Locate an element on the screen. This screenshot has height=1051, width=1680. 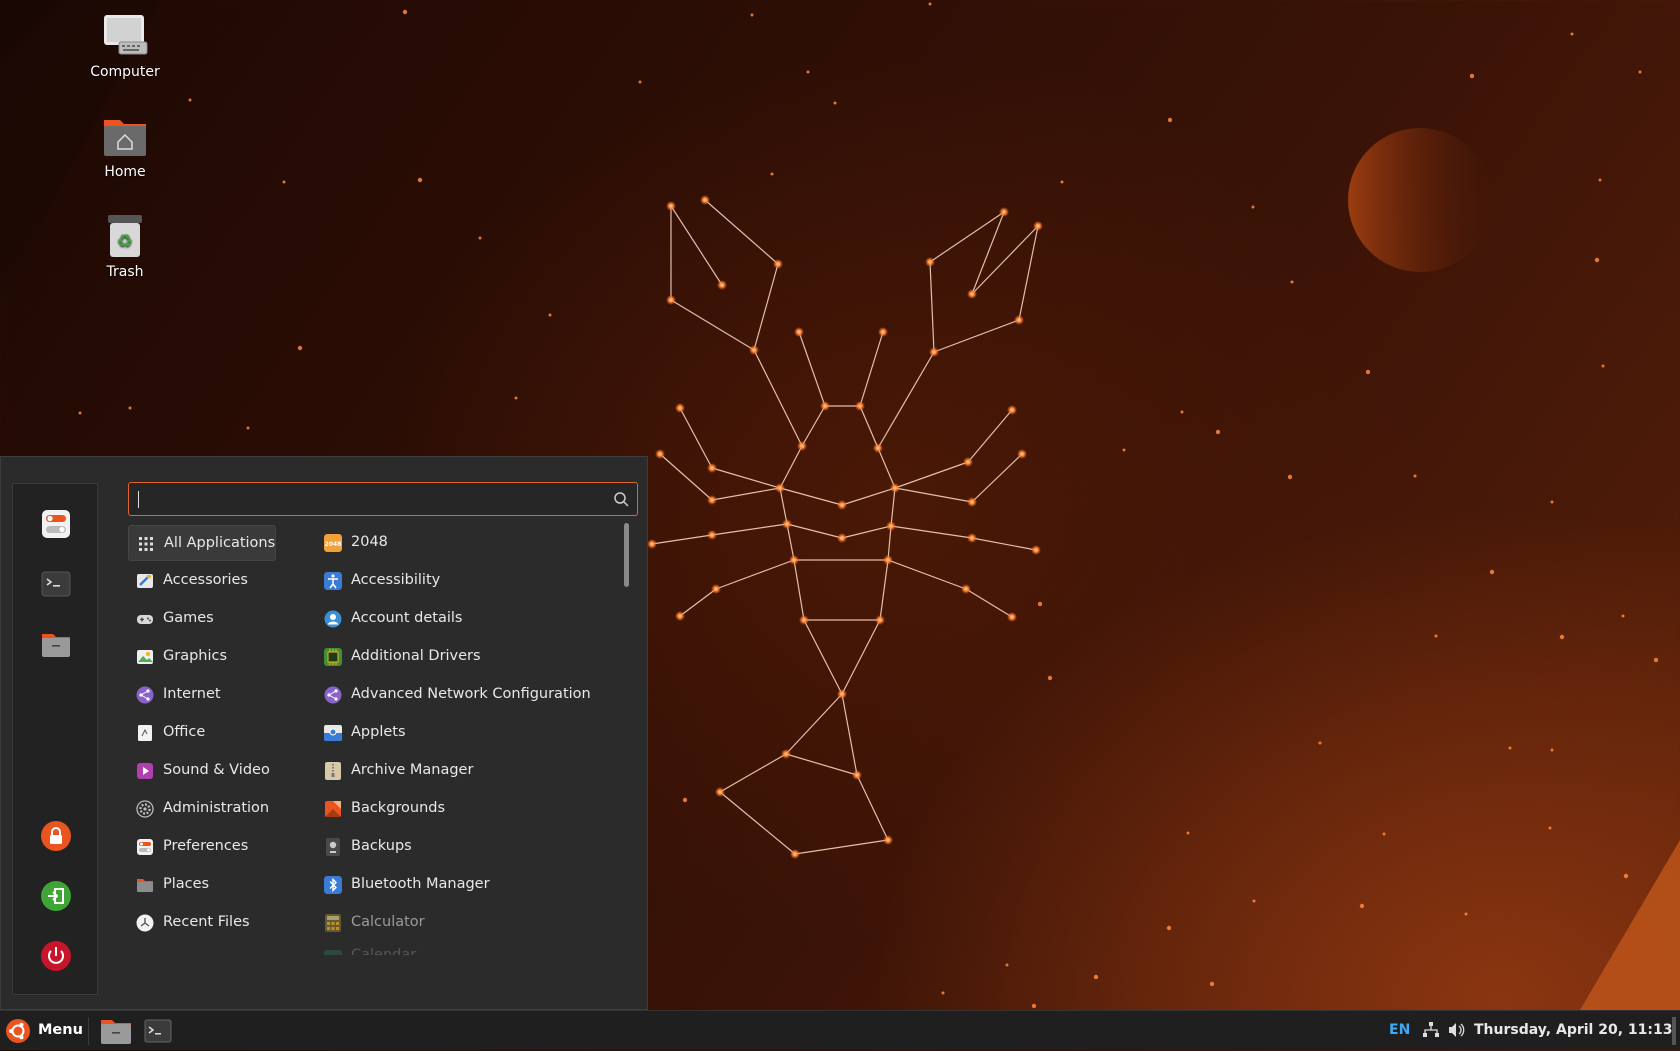
app-backups: Backups is located at coordinates (466, 847).